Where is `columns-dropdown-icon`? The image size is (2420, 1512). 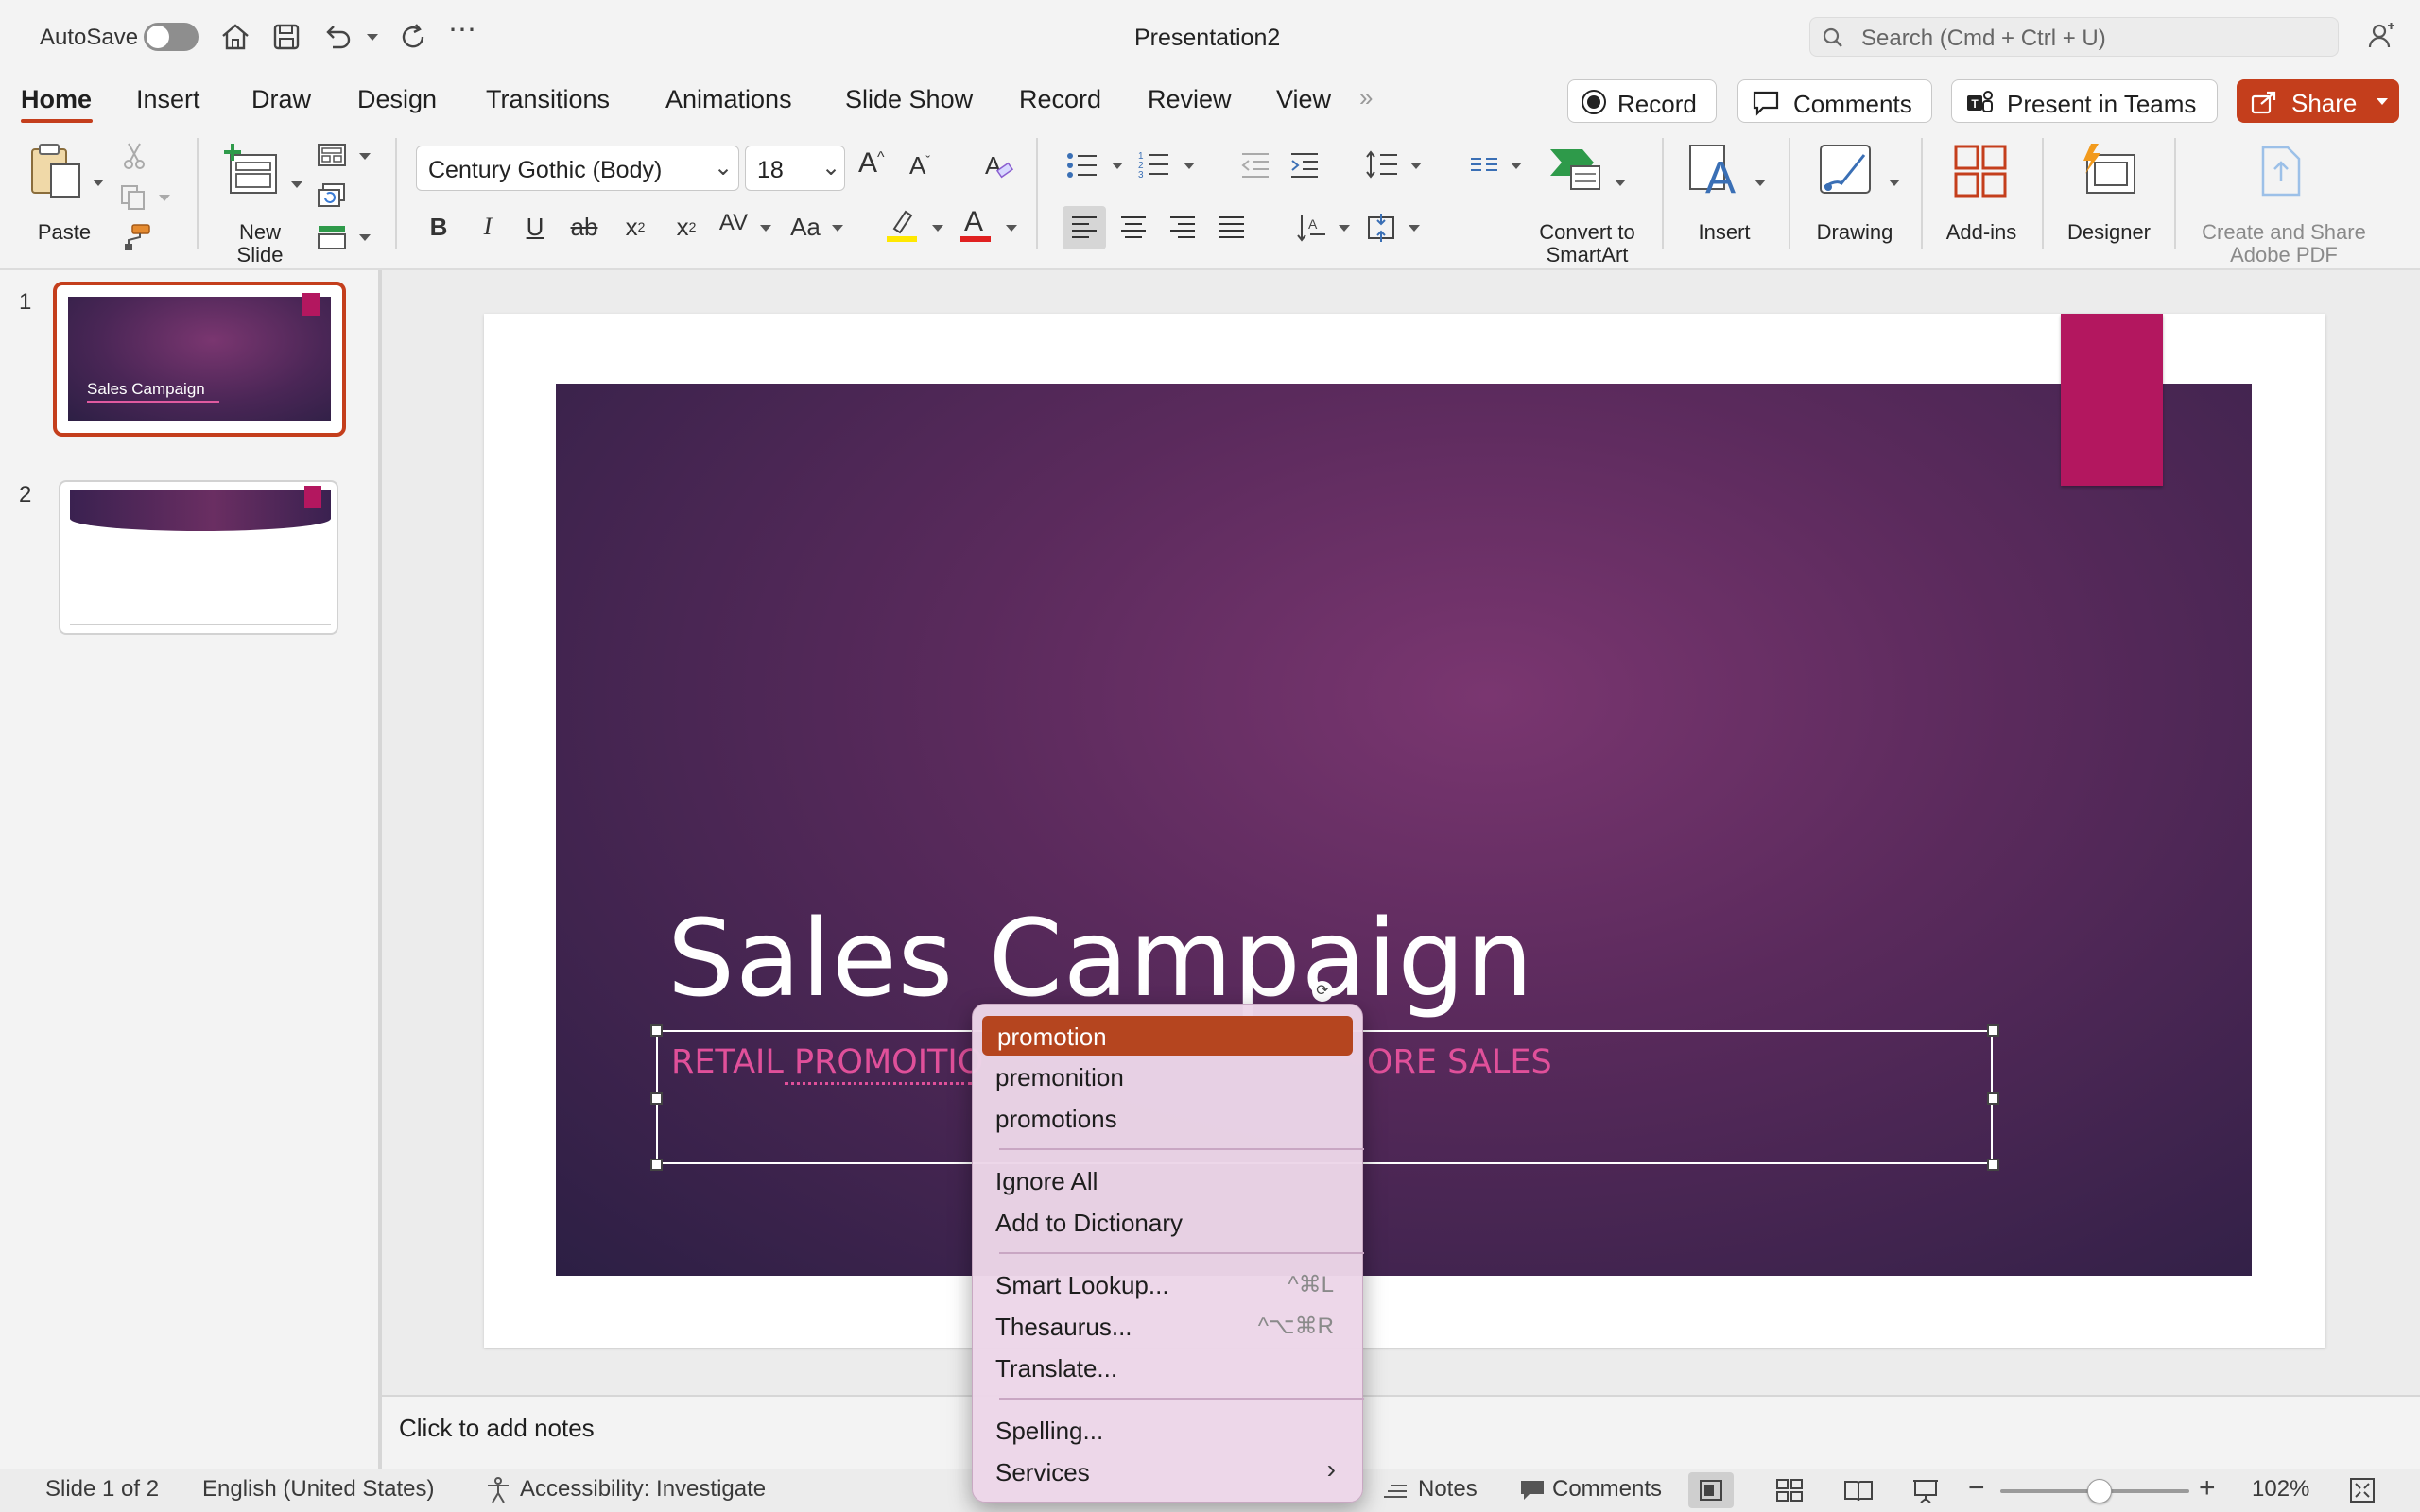 columns-dropdown-icon is located at coordinates (1516, 166).